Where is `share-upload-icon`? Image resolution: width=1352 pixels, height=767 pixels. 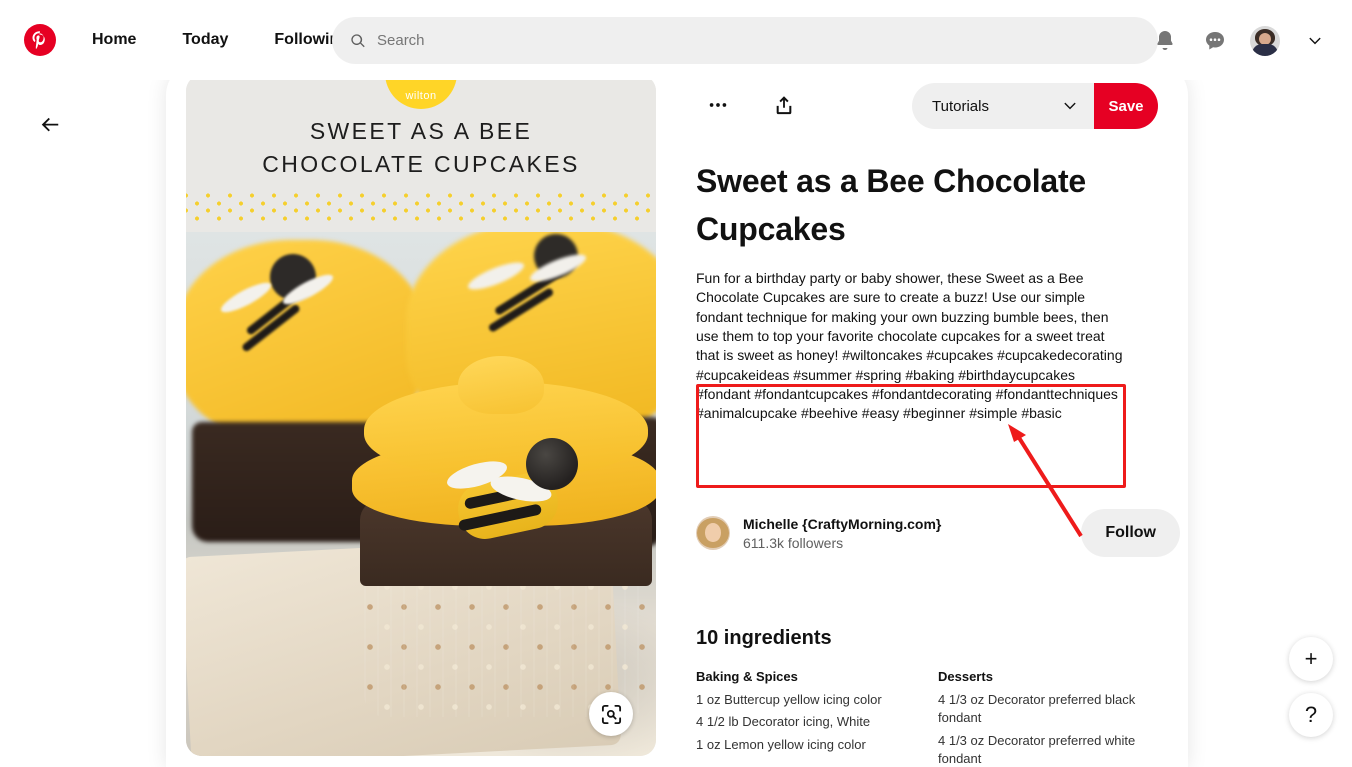 share-upload-icon is located at coordinates (784, 105).